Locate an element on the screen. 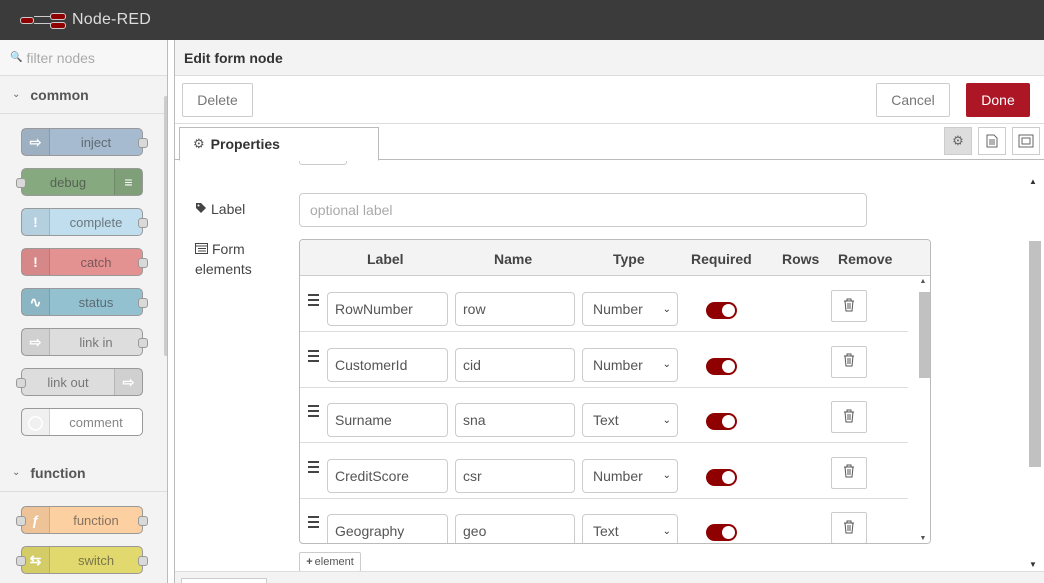 This screenshot has height=583, width=1044. element-name-input: cid is located at coordinates (515, 364).